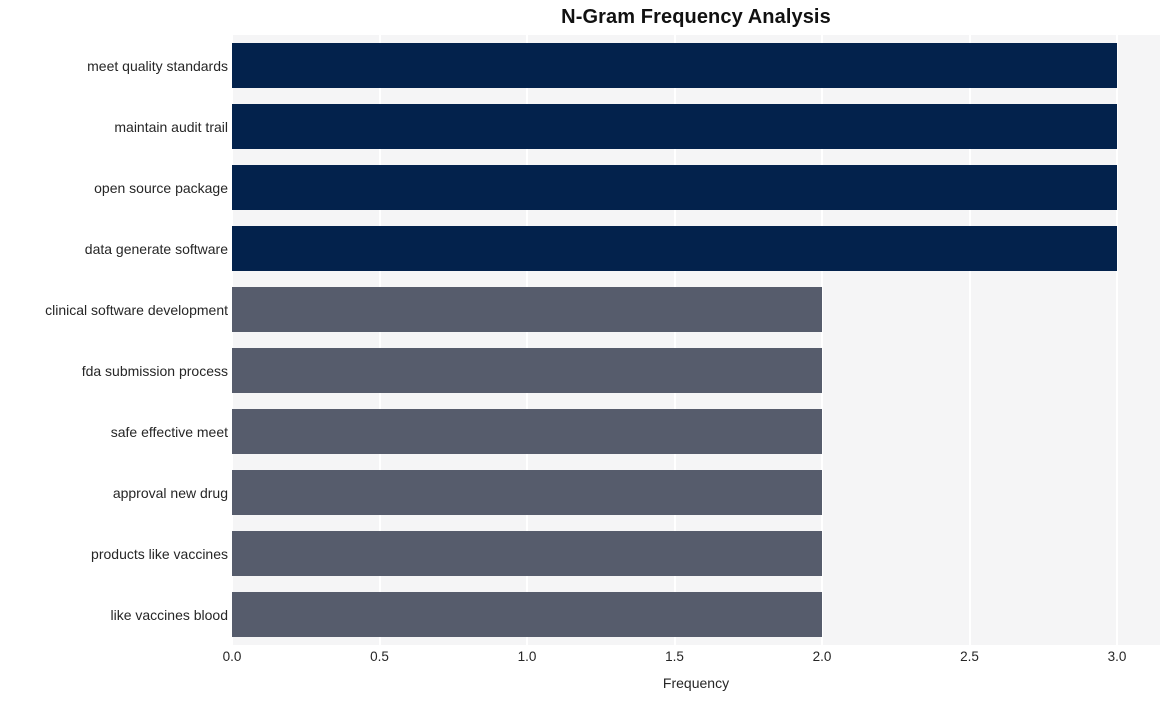 Image resolution: width=1172 pixels, height=701 pixels. I want to click on x-axis-tick-label: 0.0, so click(232, 656).